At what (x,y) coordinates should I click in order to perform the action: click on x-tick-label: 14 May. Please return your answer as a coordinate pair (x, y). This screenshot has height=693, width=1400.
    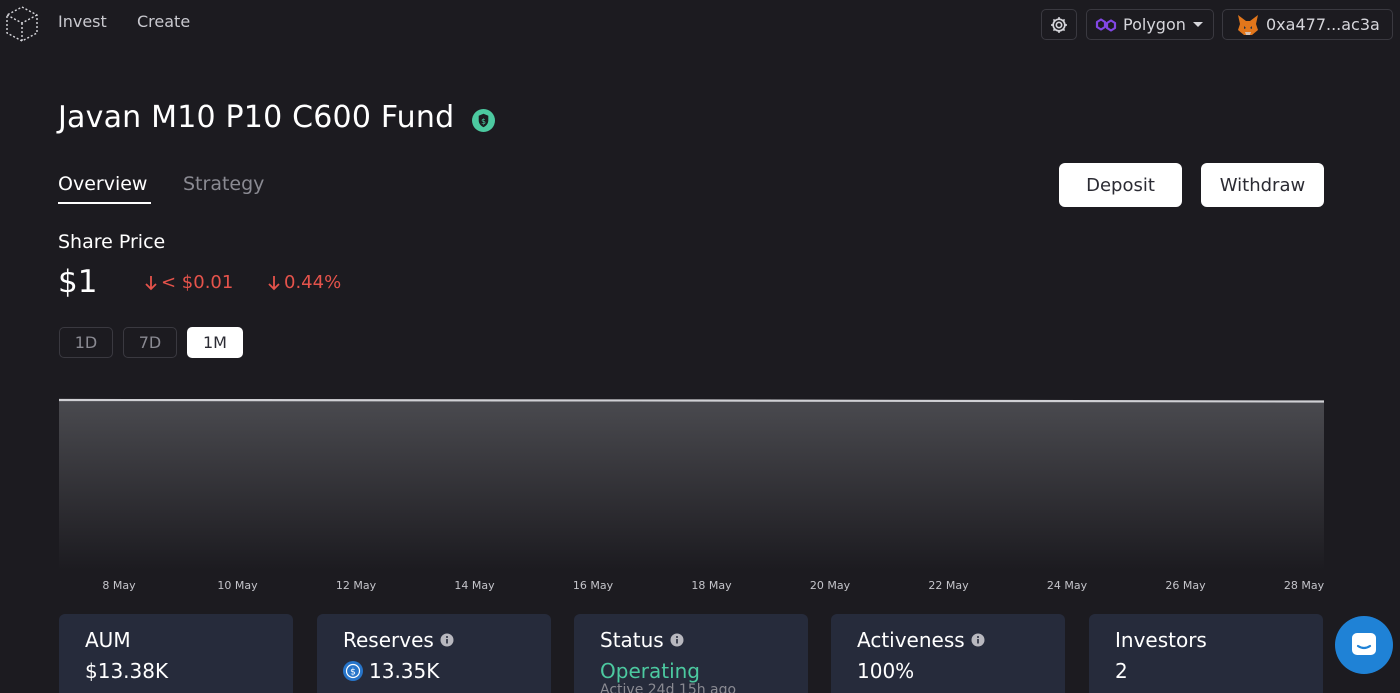
    Looking at the image, I should click on (474, 585).